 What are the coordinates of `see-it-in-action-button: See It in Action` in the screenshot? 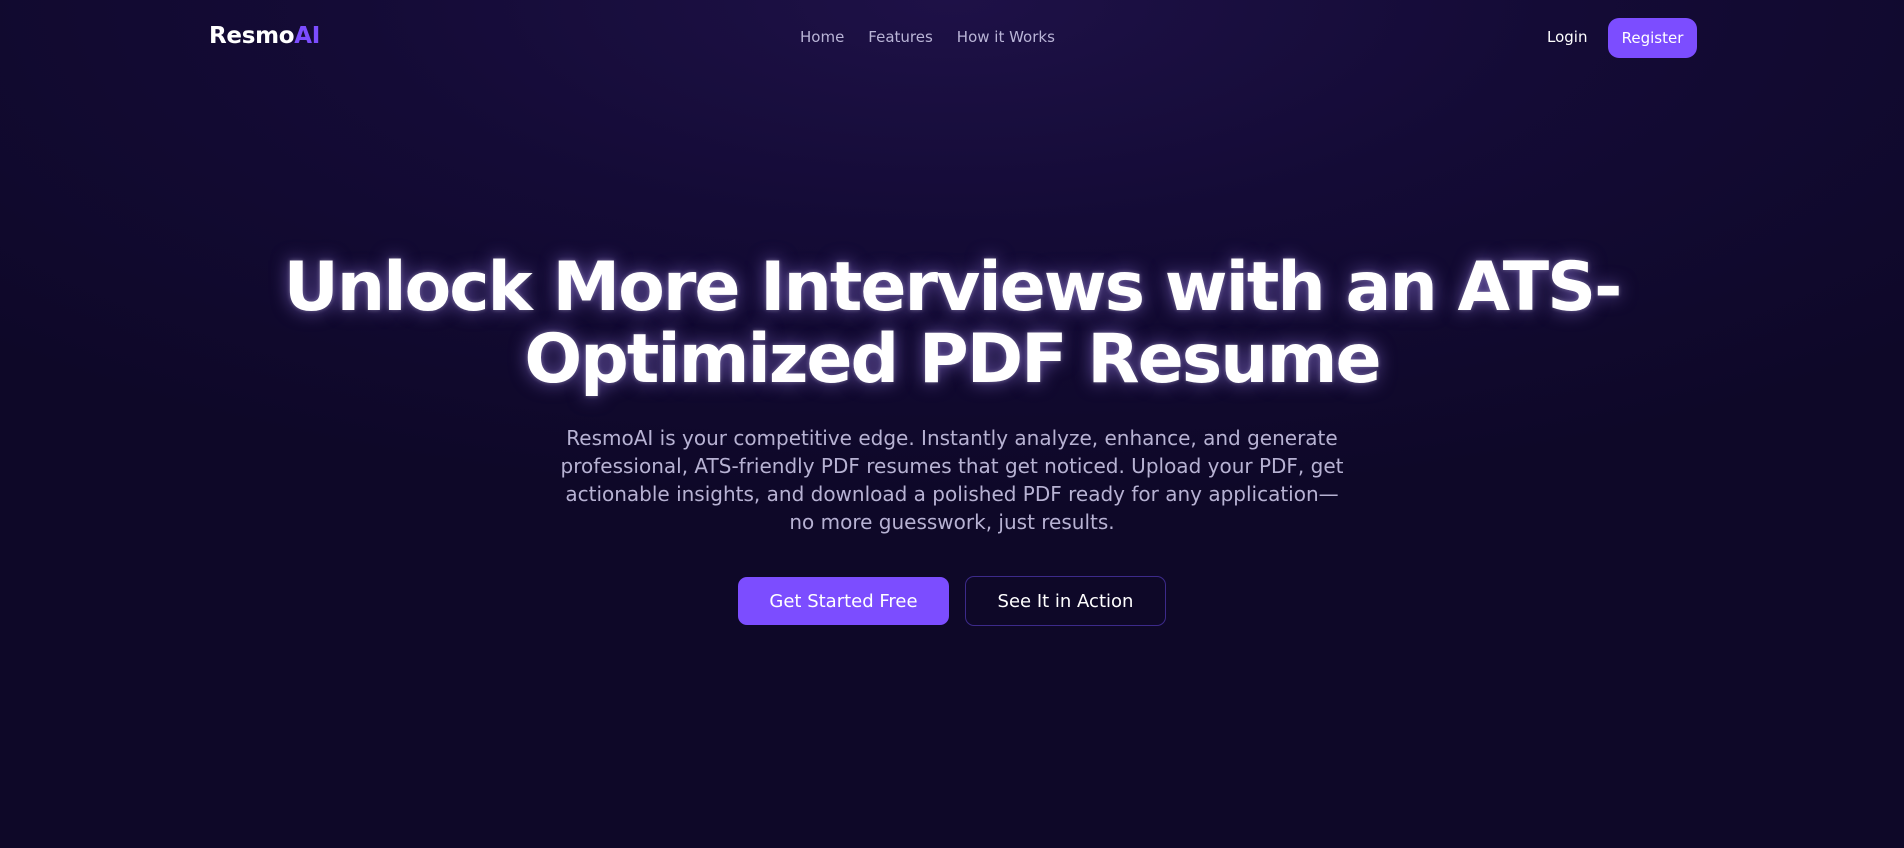 It's located at (1065, 601).